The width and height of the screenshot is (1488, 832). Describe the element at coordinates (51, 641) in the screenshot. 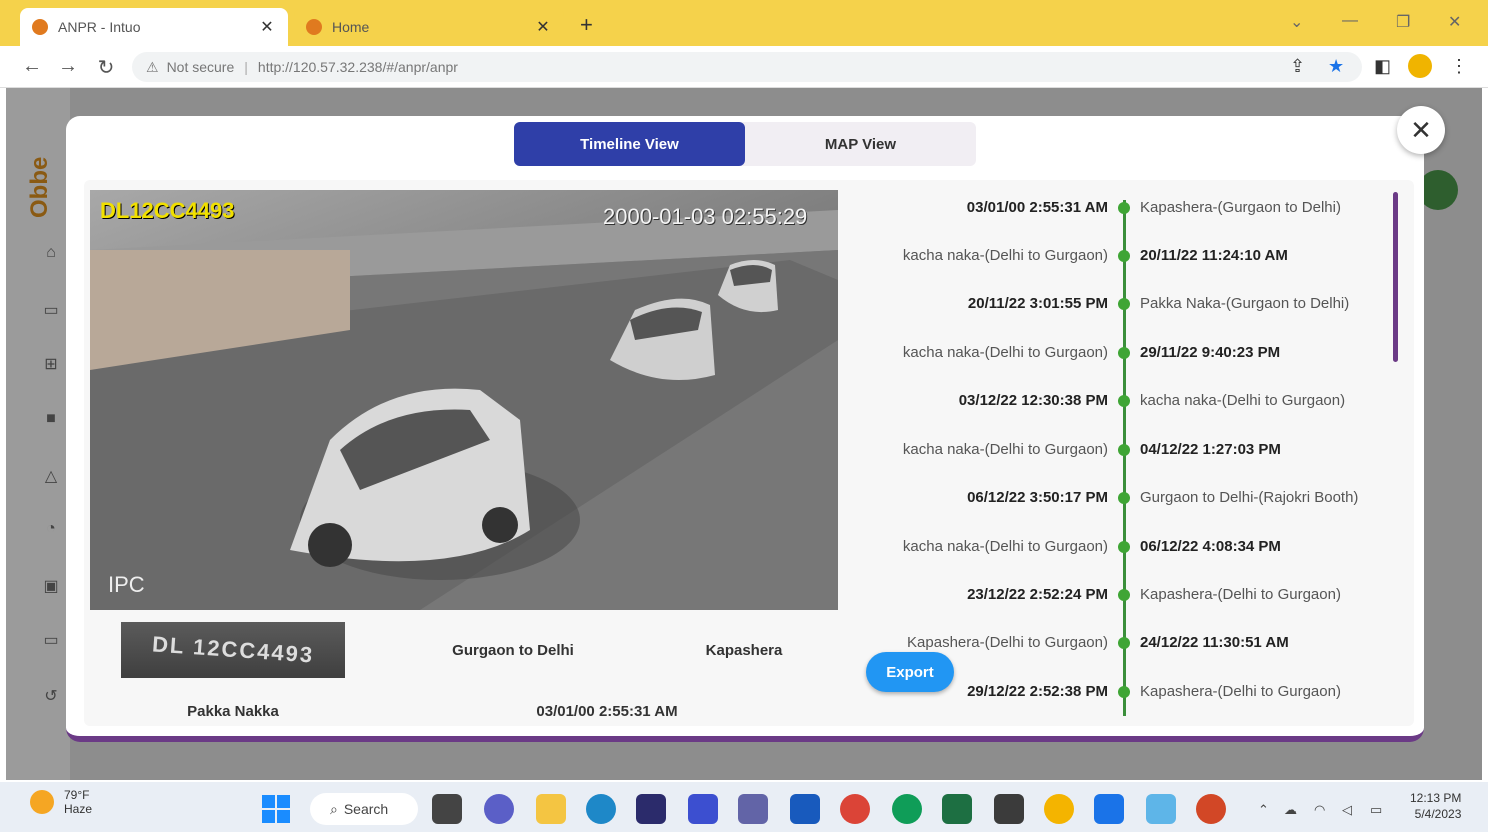

I see `video-icon: ▭` at that location.